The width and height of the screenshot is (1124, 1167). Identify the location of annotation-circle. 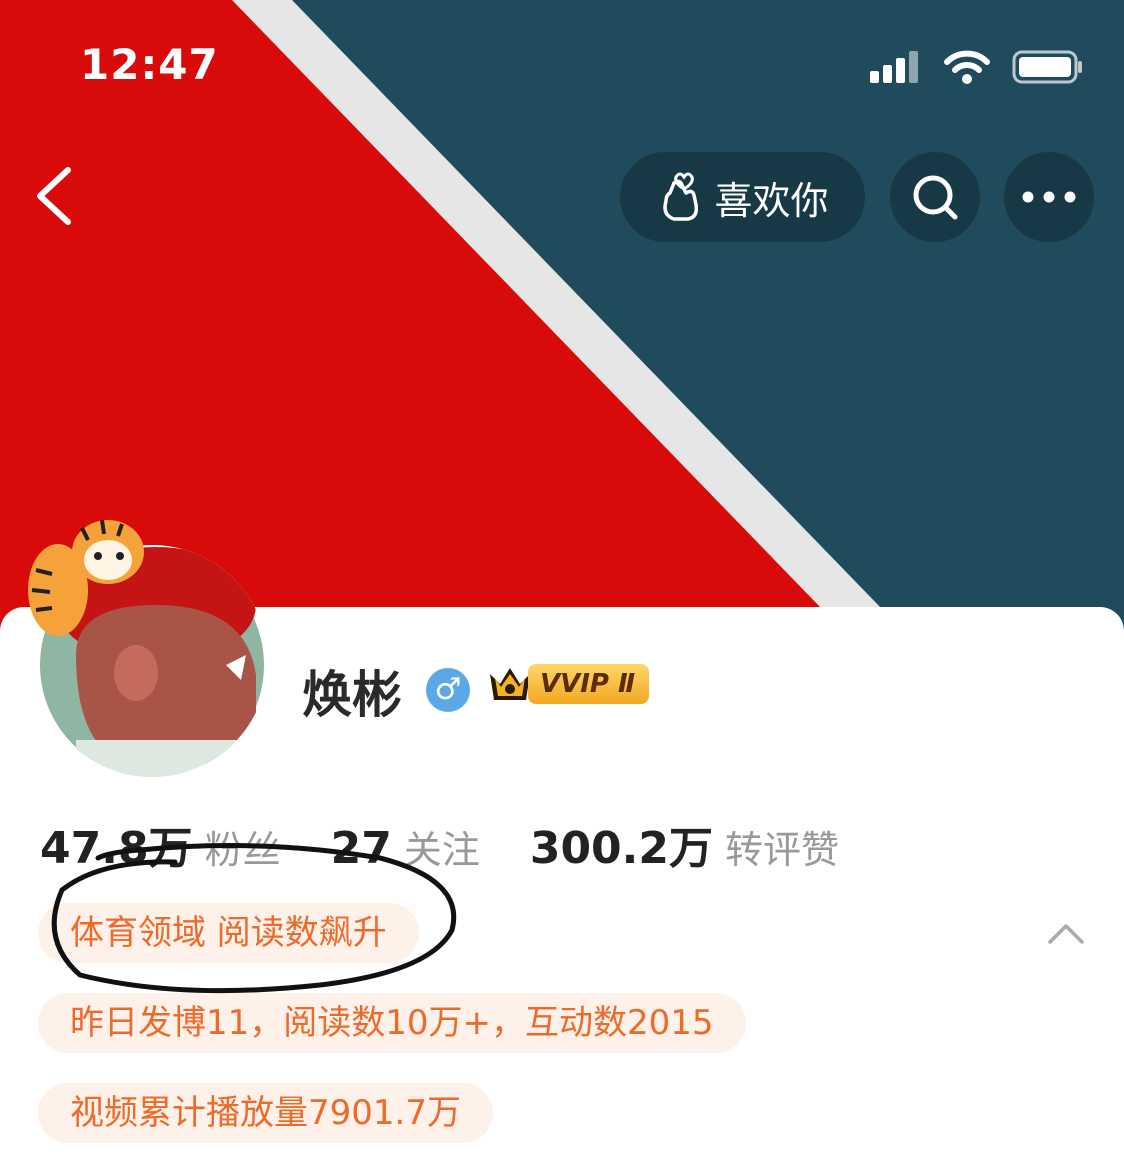
(254, 918).